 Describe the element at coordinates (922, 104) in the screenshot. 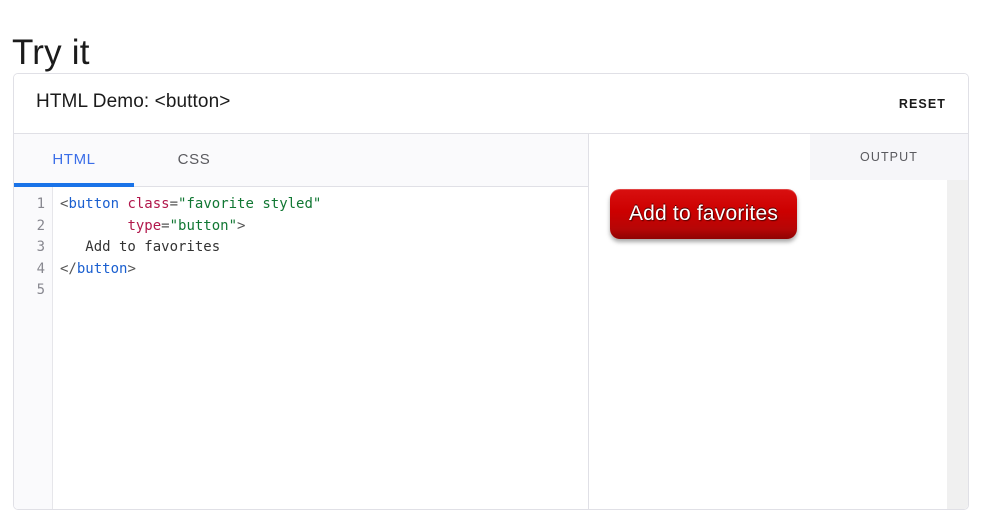

I see `reset-button: RESET` at that location.